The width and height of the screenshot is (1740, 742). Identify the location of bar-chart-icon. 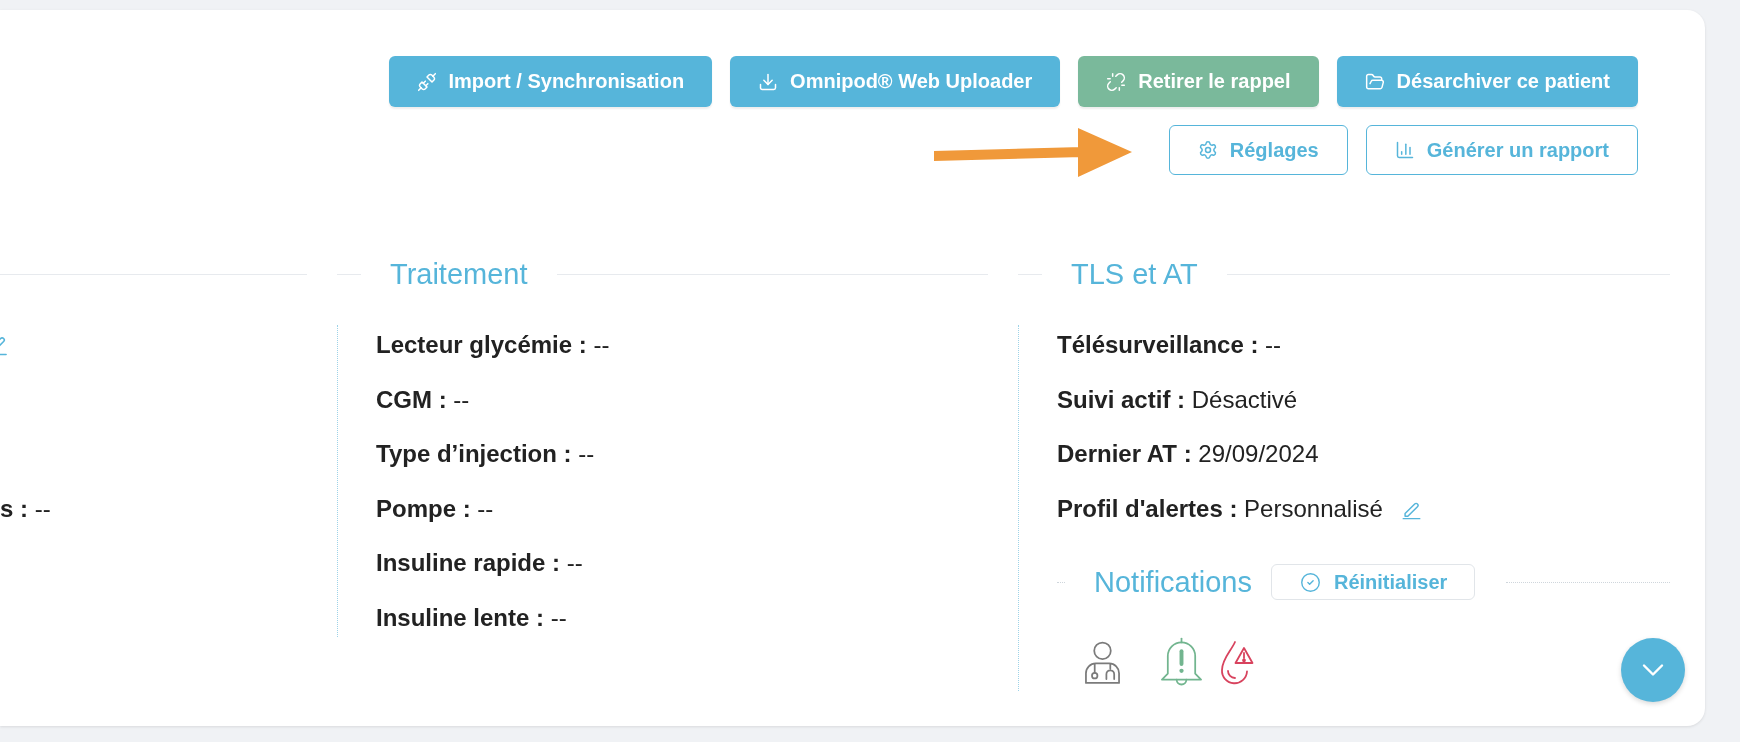
(1404, 150).